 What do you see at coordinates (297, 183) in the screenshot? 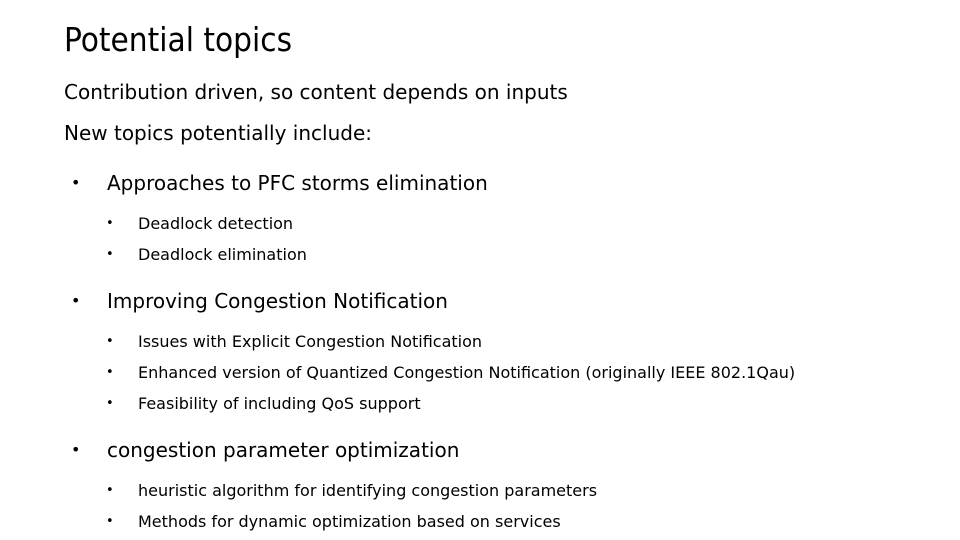
I see `section-heading-label: Approaches to PFC storms elimination` at bounding box center [297, 183].